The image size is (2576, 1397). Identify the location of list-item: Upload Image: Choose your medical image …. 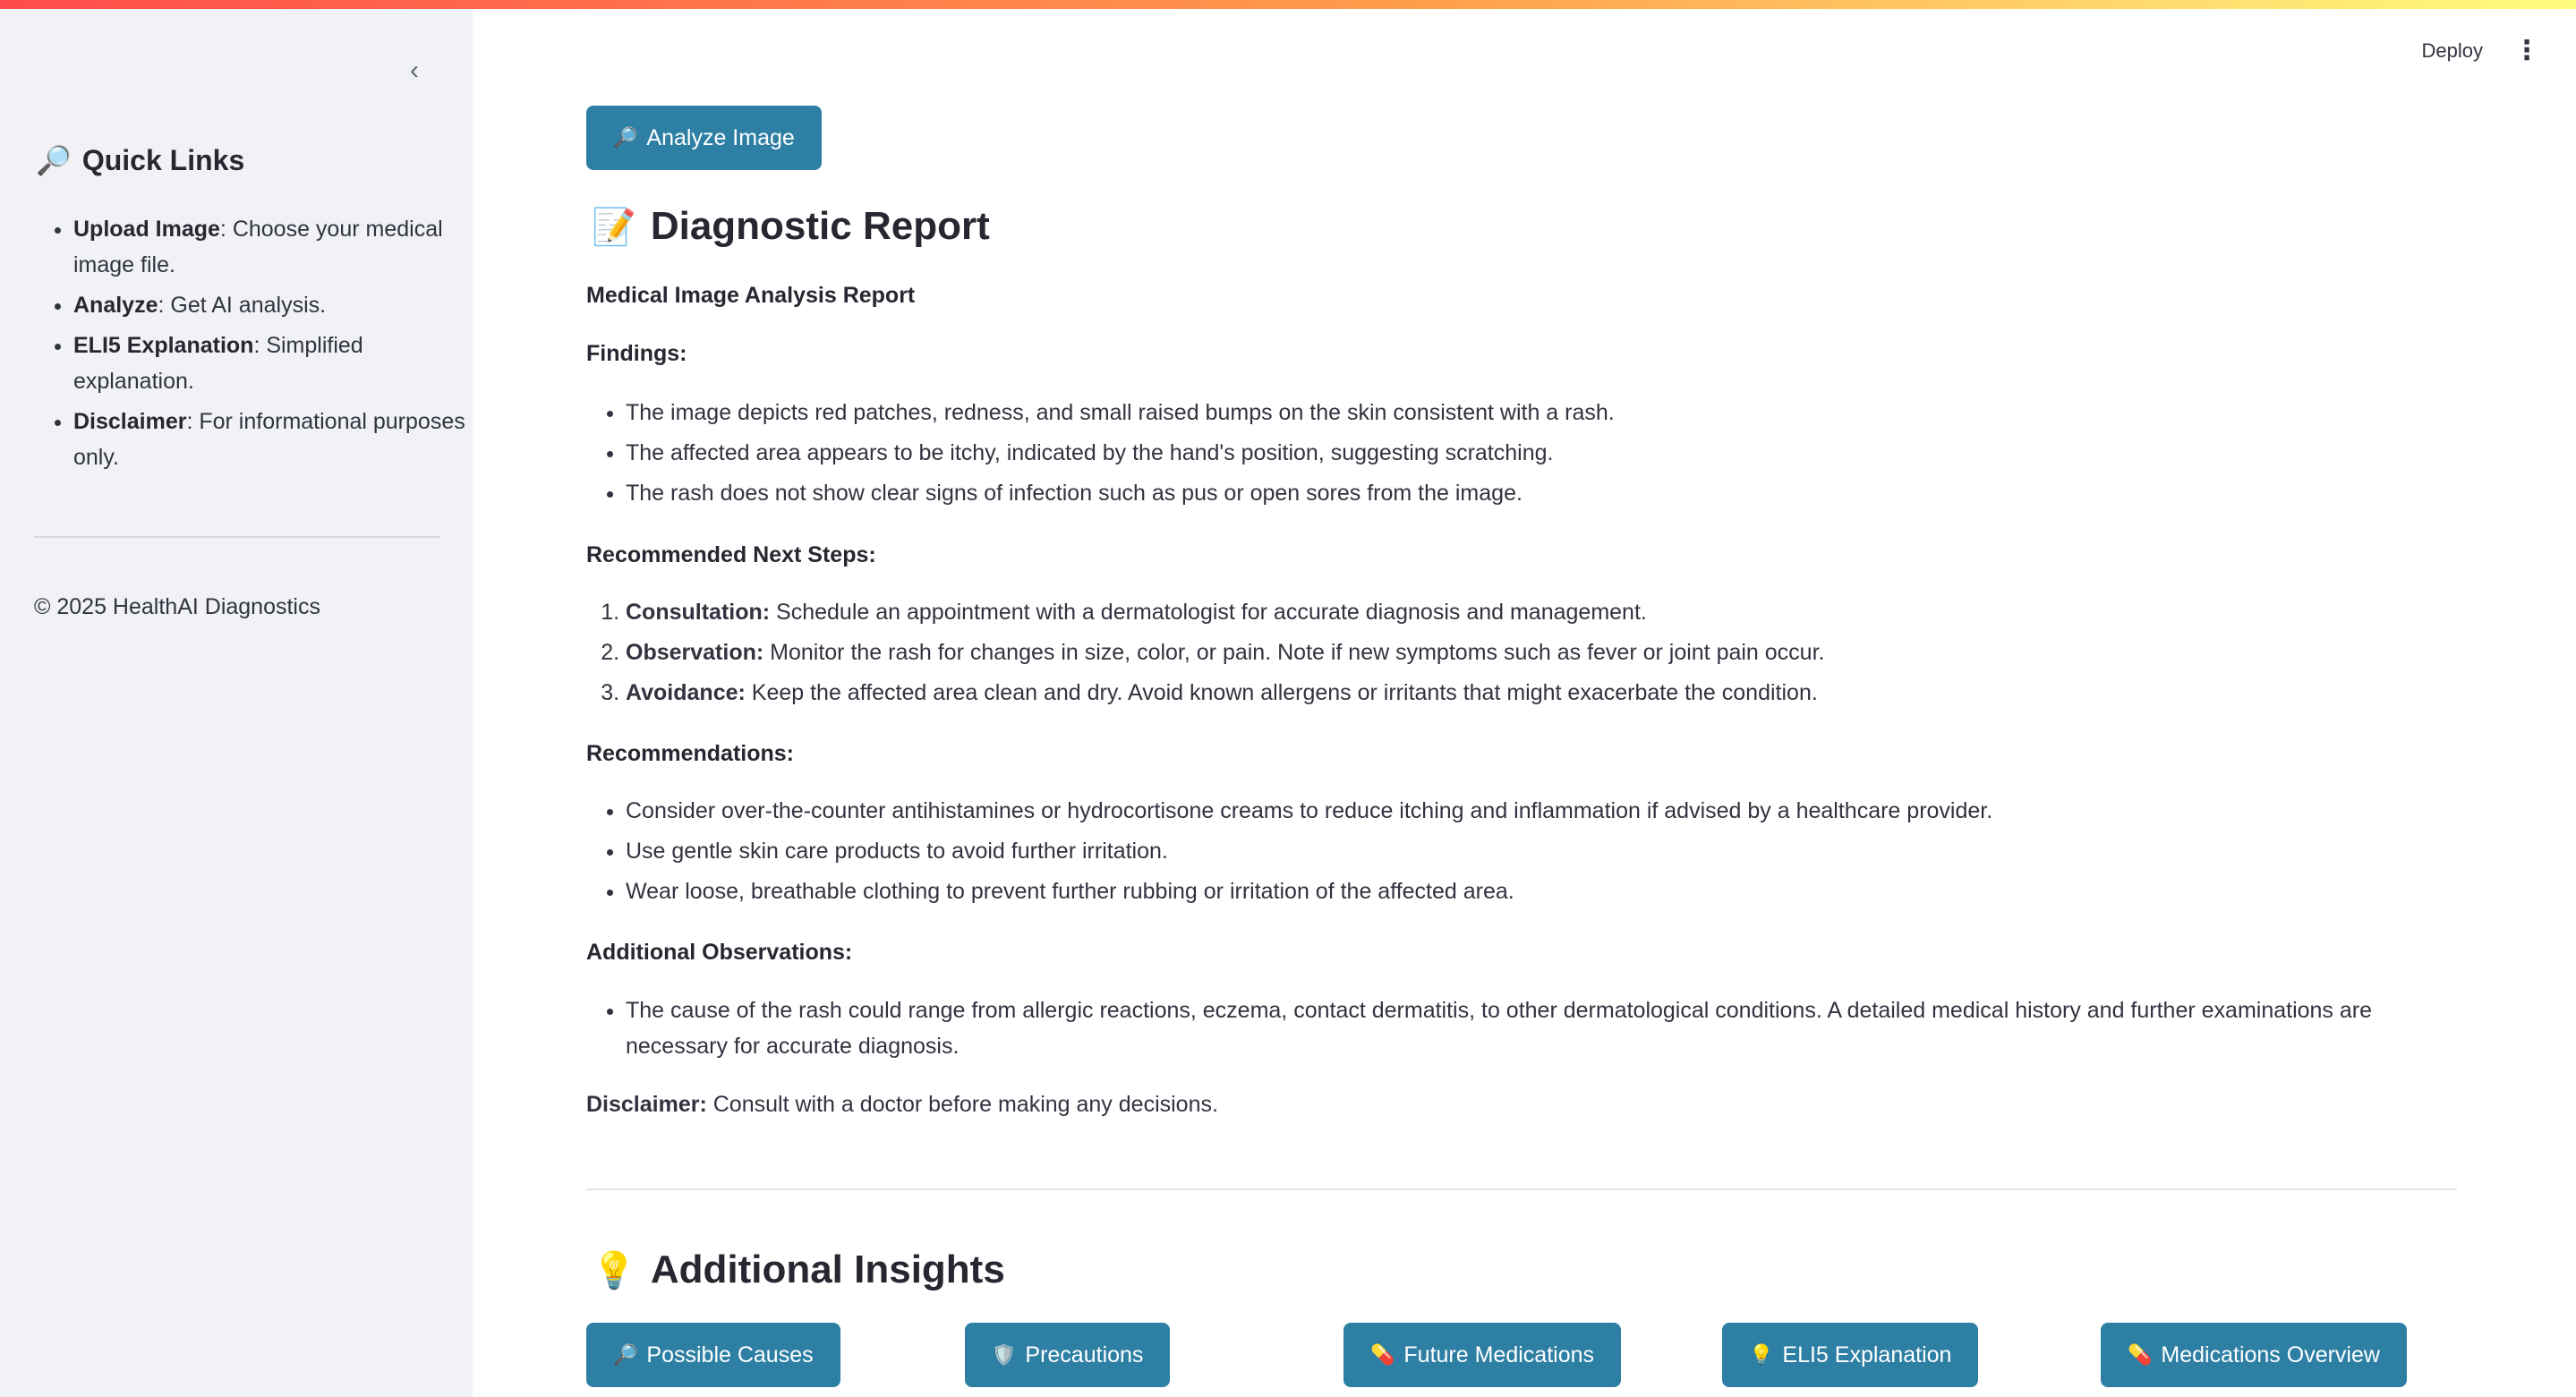
(274, 247).